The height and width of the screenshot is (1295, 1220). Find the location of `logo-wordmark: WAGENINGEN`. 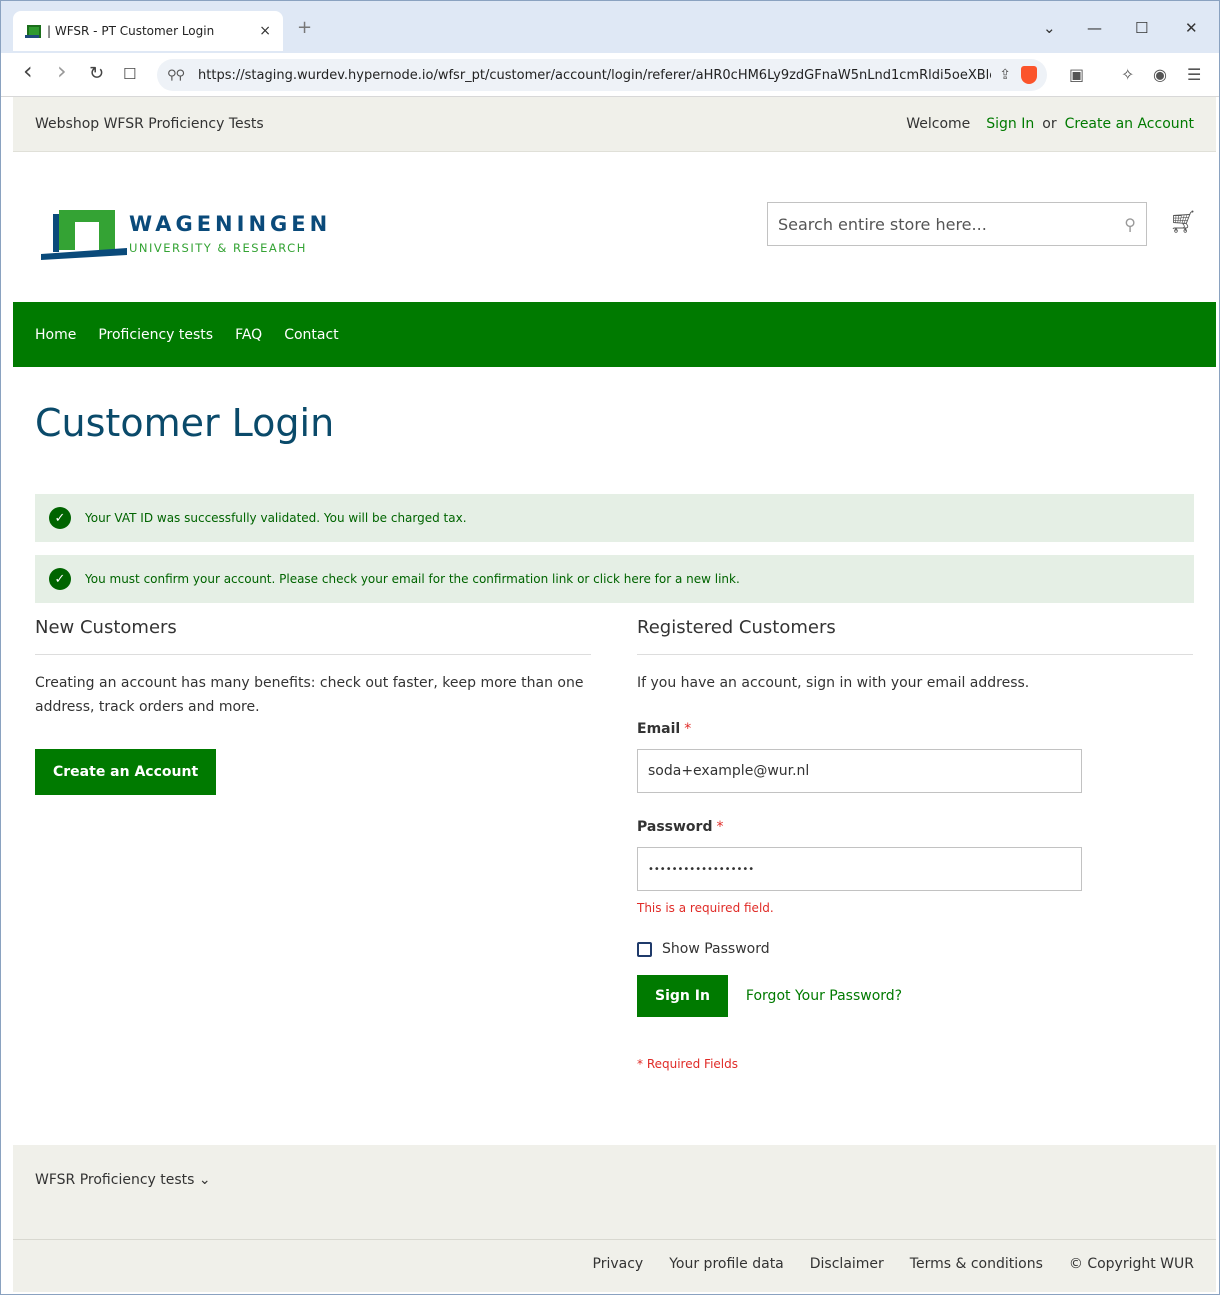

logo-wordmark: WAGENINGEN is located at coordinates (230, 224).